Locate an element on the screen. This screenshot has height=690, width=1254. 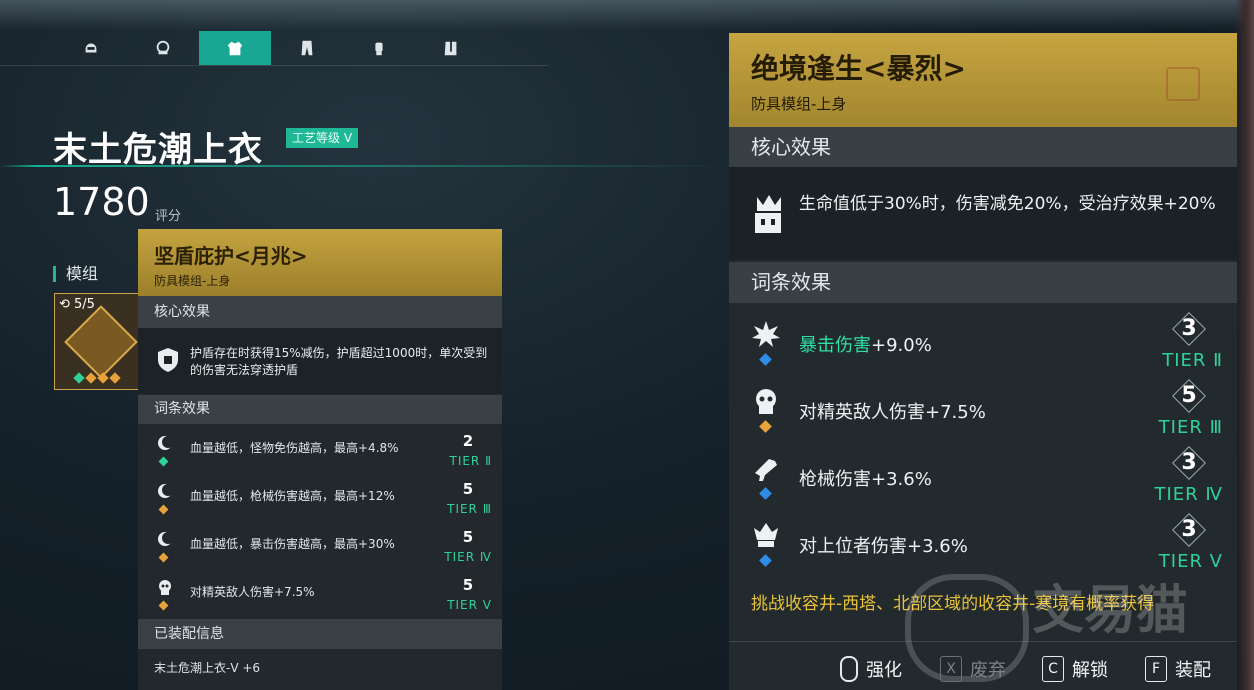
shield-icon is located at coordinates (168, 360).